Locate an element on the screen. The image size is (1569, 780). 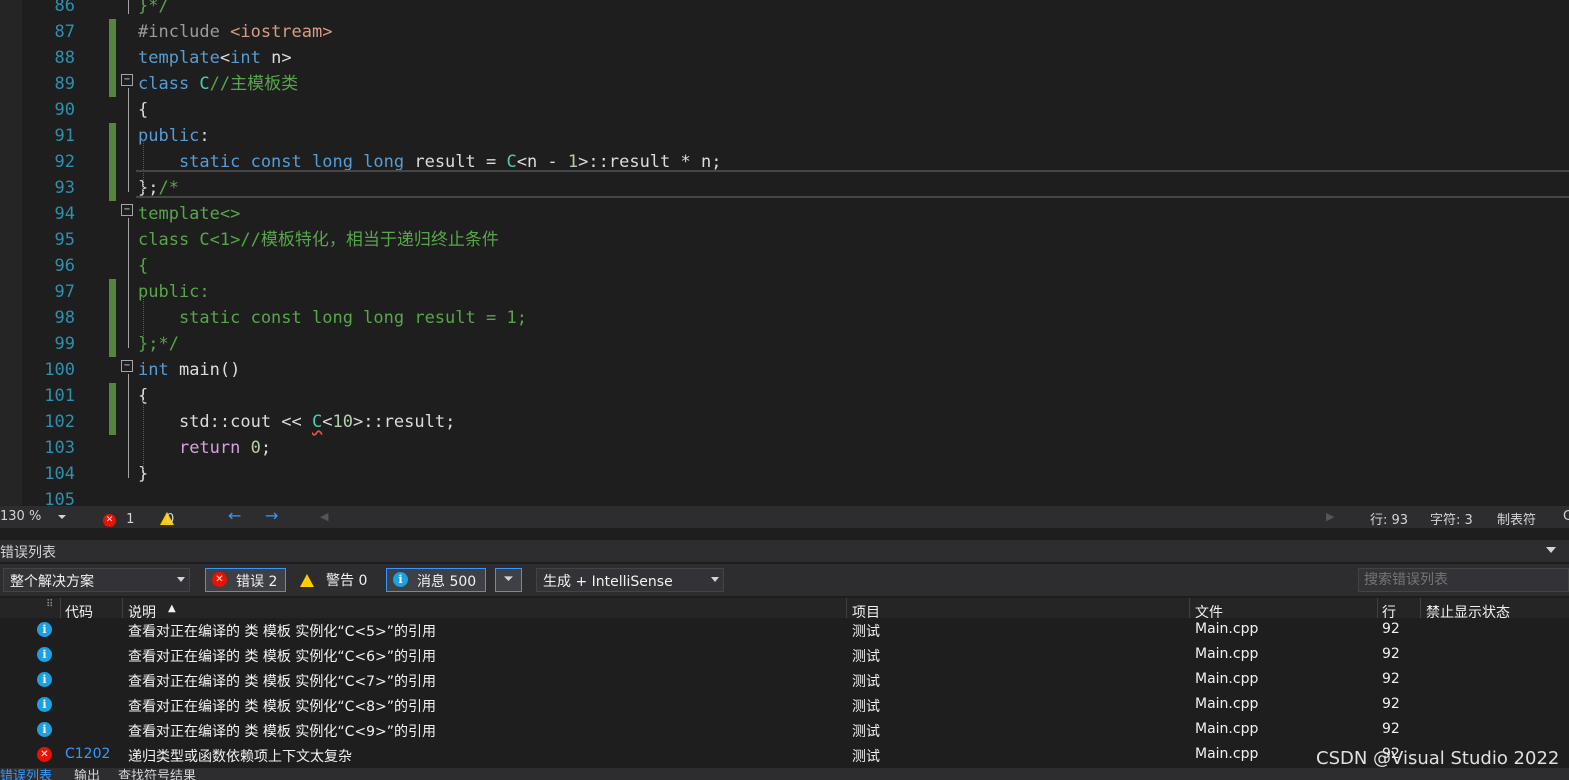
code-line: 103 return 0; is located at coordinates (784, 448).